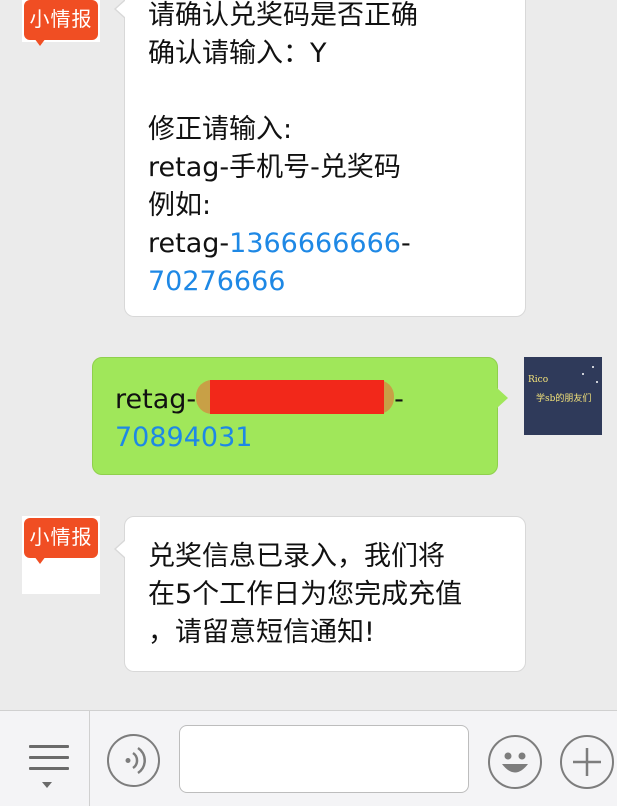  What do you see at coordinates (405, 243) in the screenshot?
I see `example-dash: -` at bounding box center [405, 243].